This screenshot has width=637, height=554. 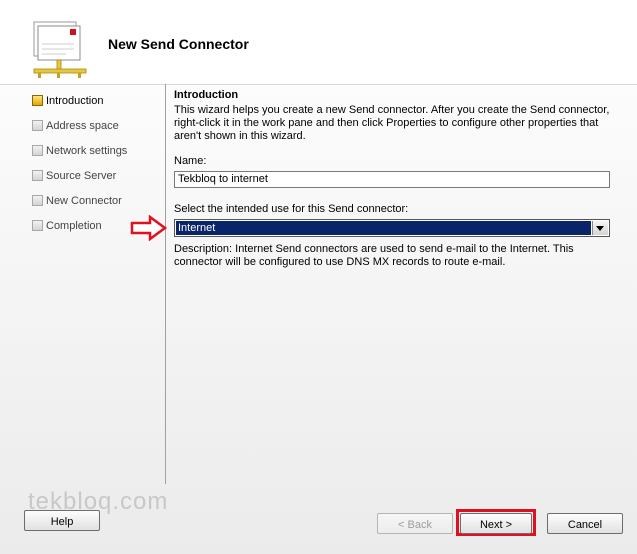 I want to click on steps-divider, so click(x=165, y=284).